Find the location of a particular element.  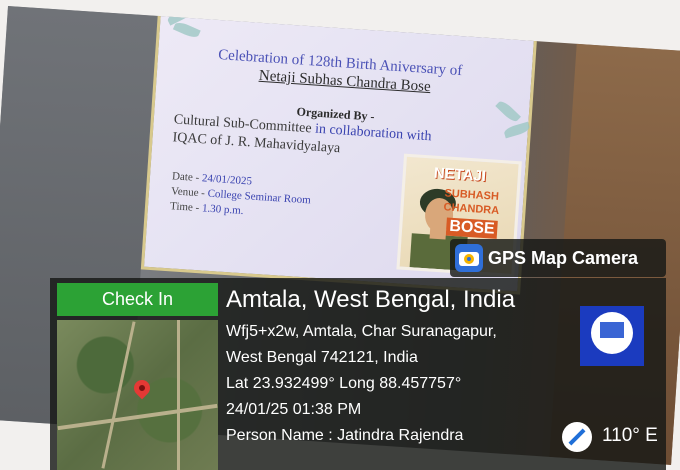

map-pin-icon is located at coordinates (142, 388).